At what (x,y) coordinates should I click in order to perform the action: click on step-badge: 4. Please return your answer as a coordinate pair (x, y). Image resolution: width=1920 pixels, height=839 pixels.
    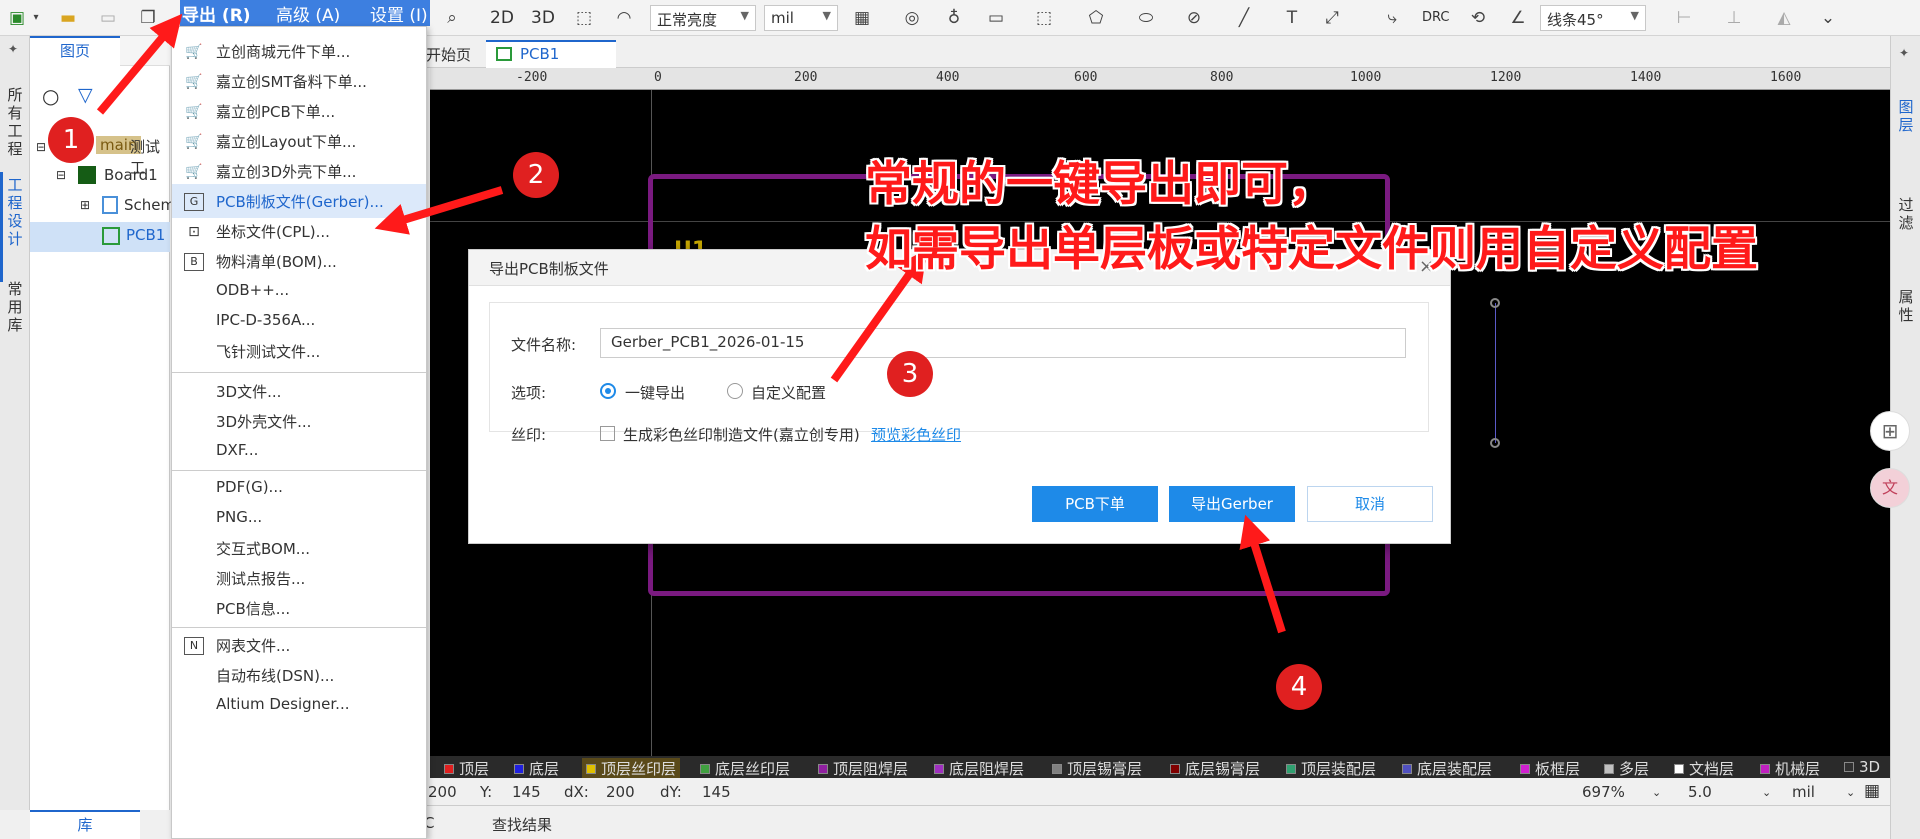
    Looking at the image, I should click on (1299, 687).